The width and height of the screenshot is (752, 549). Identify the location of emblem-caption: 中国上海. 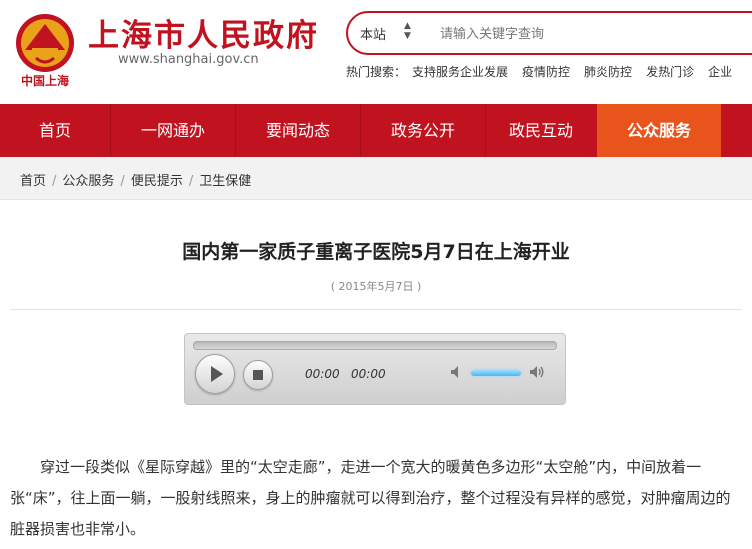
(44, 81).